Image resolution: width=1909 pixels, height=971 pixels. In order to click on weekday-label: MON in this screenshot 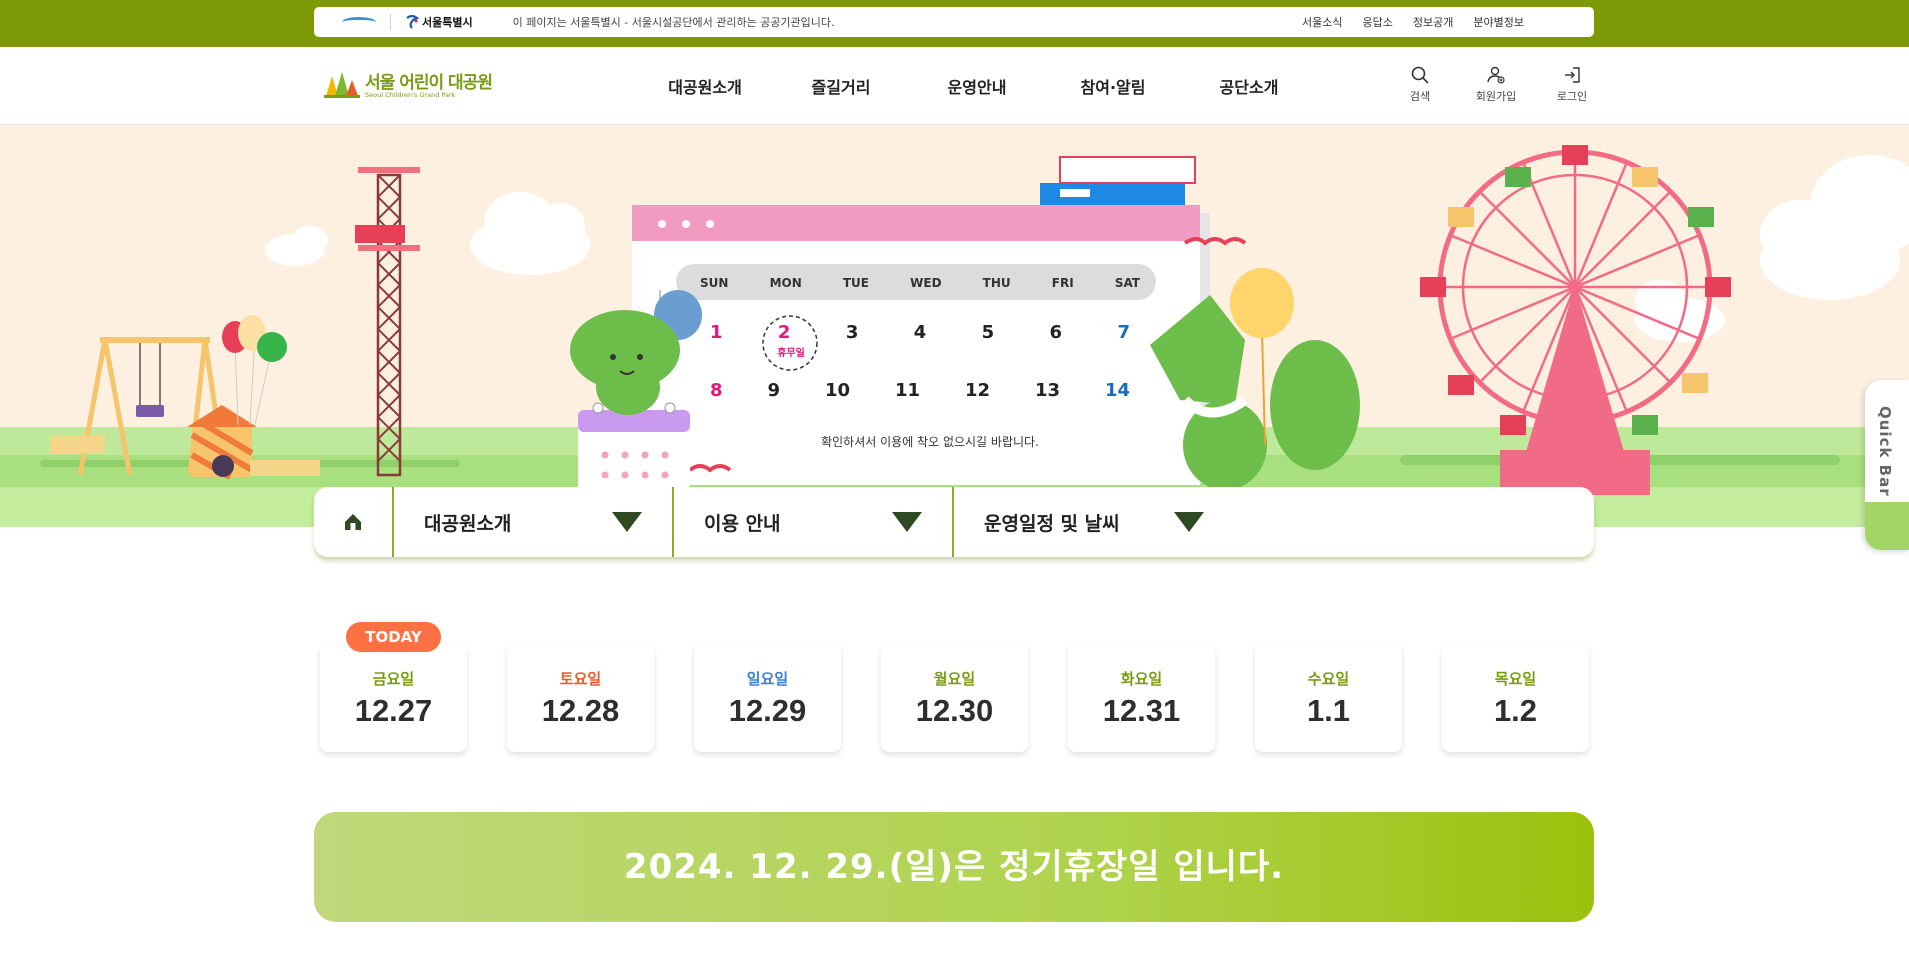, I will do `click(785, 283)`.